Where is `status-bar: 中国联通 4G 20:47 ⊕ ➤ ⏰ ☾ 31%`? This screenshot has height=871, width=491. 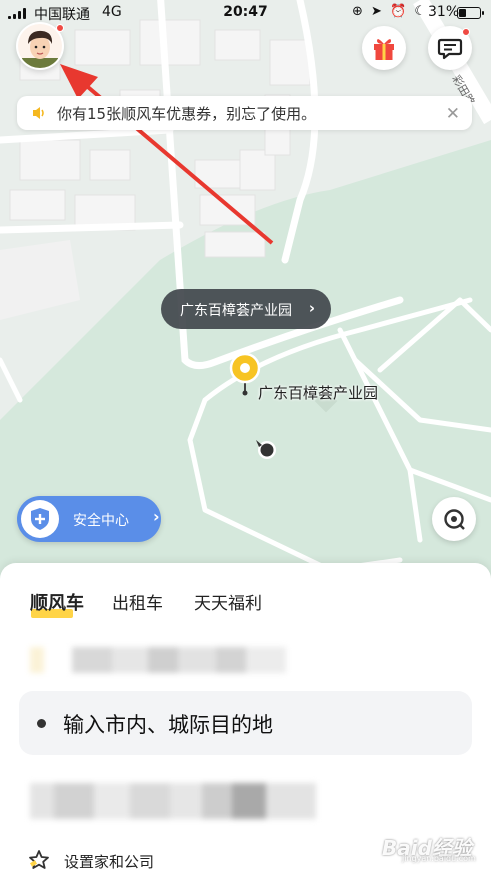
status-bar: 中国联通 4G 20:47 ⊕ ➤ ⏰ ☾ 31% is located at coordinates (245, 13).